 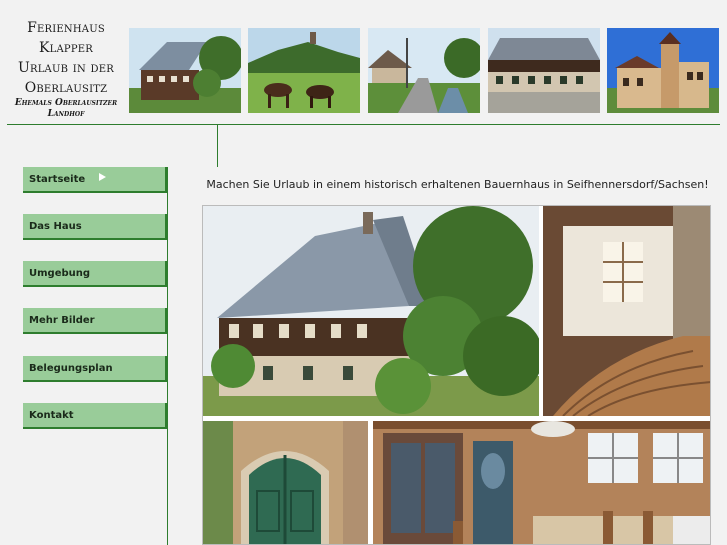 I want to click on nav-item-label: Belegungsplan, so click(x=71, y=368).